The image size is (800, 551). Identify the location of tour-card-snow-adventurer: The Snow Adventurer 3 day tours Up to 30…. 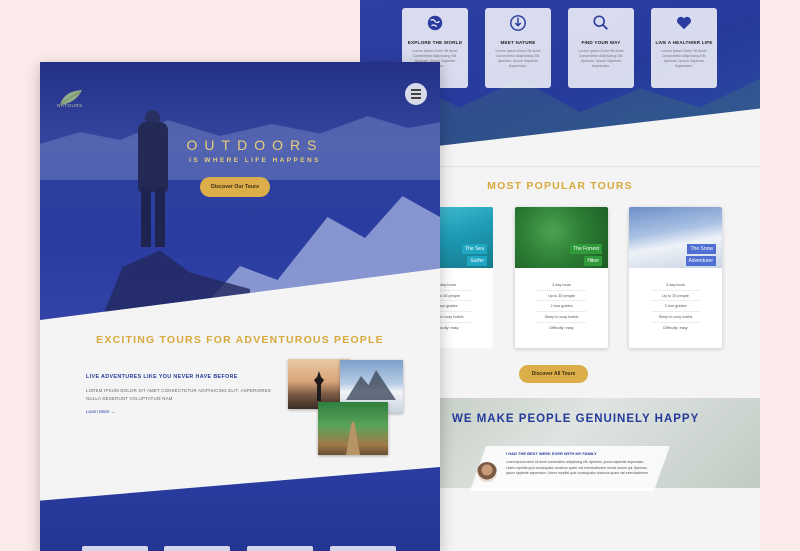
(675, 277).